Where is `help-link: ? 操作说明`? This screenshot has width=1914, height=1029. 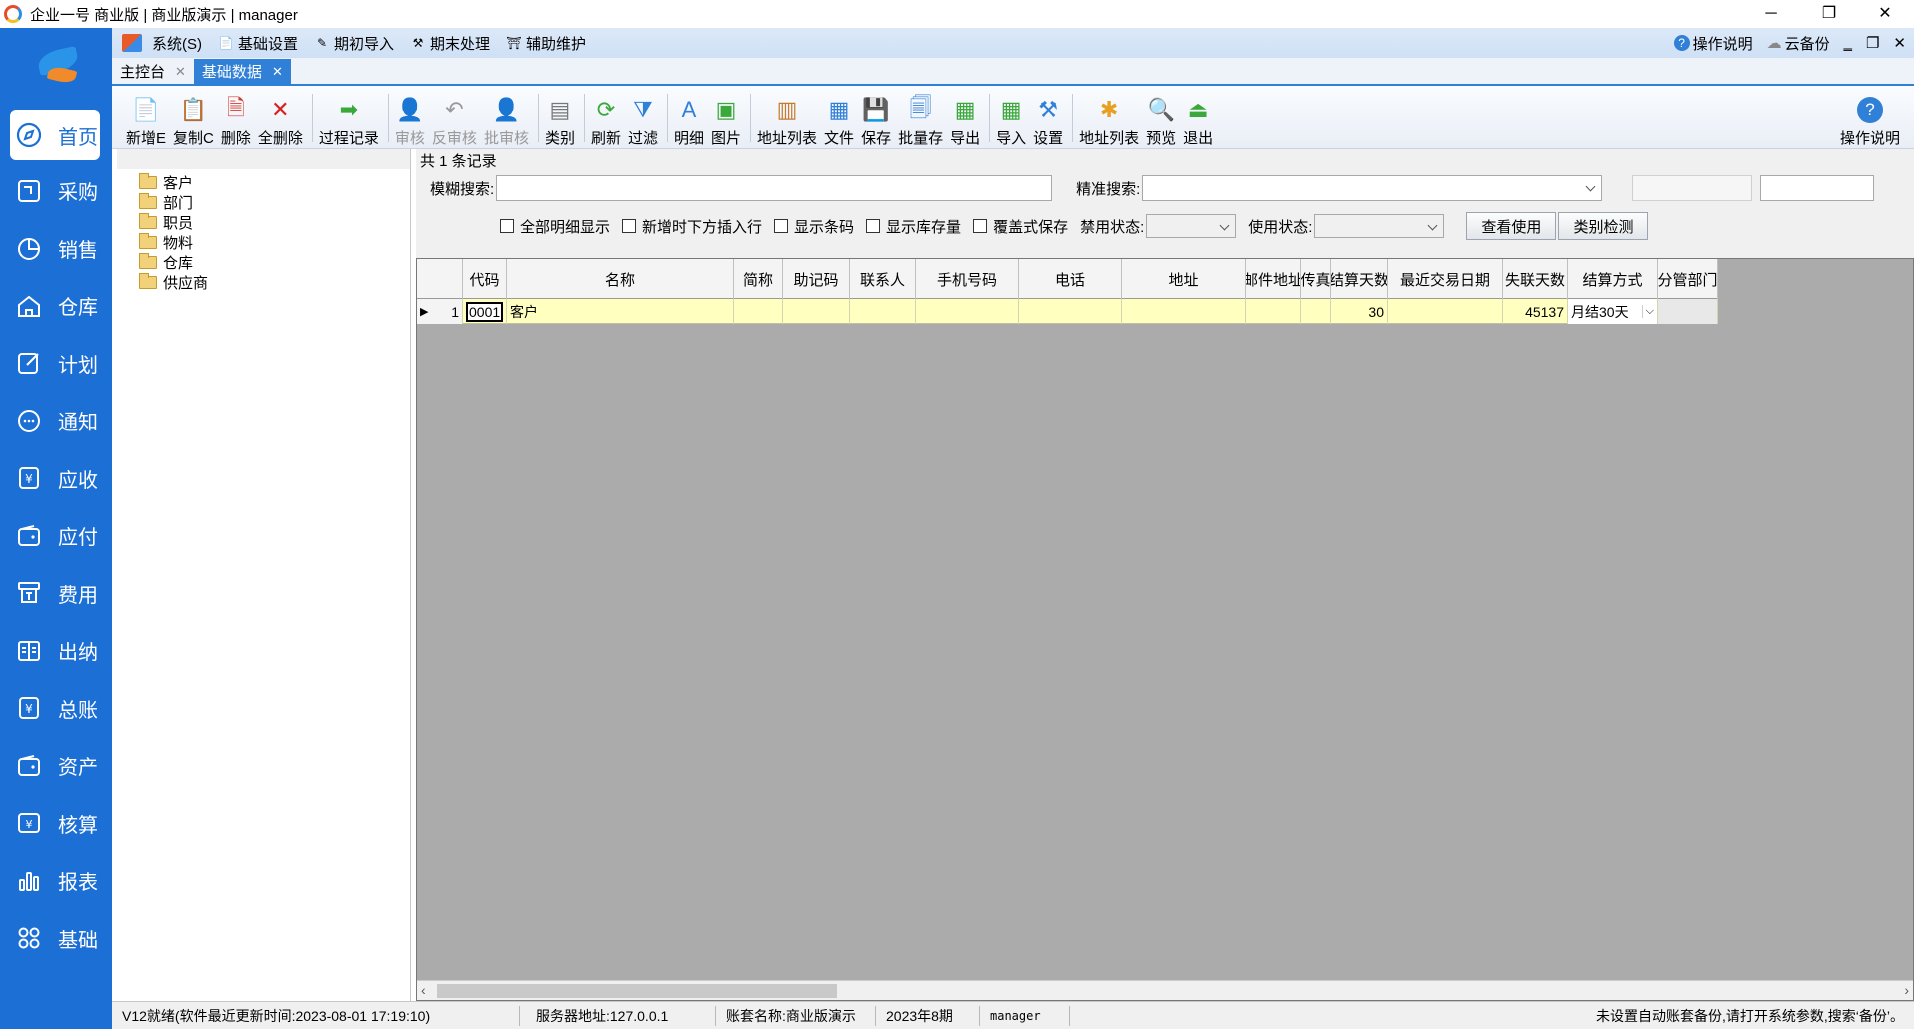 help-link: ? 操作说明 is located at coordinates (1713, 43).